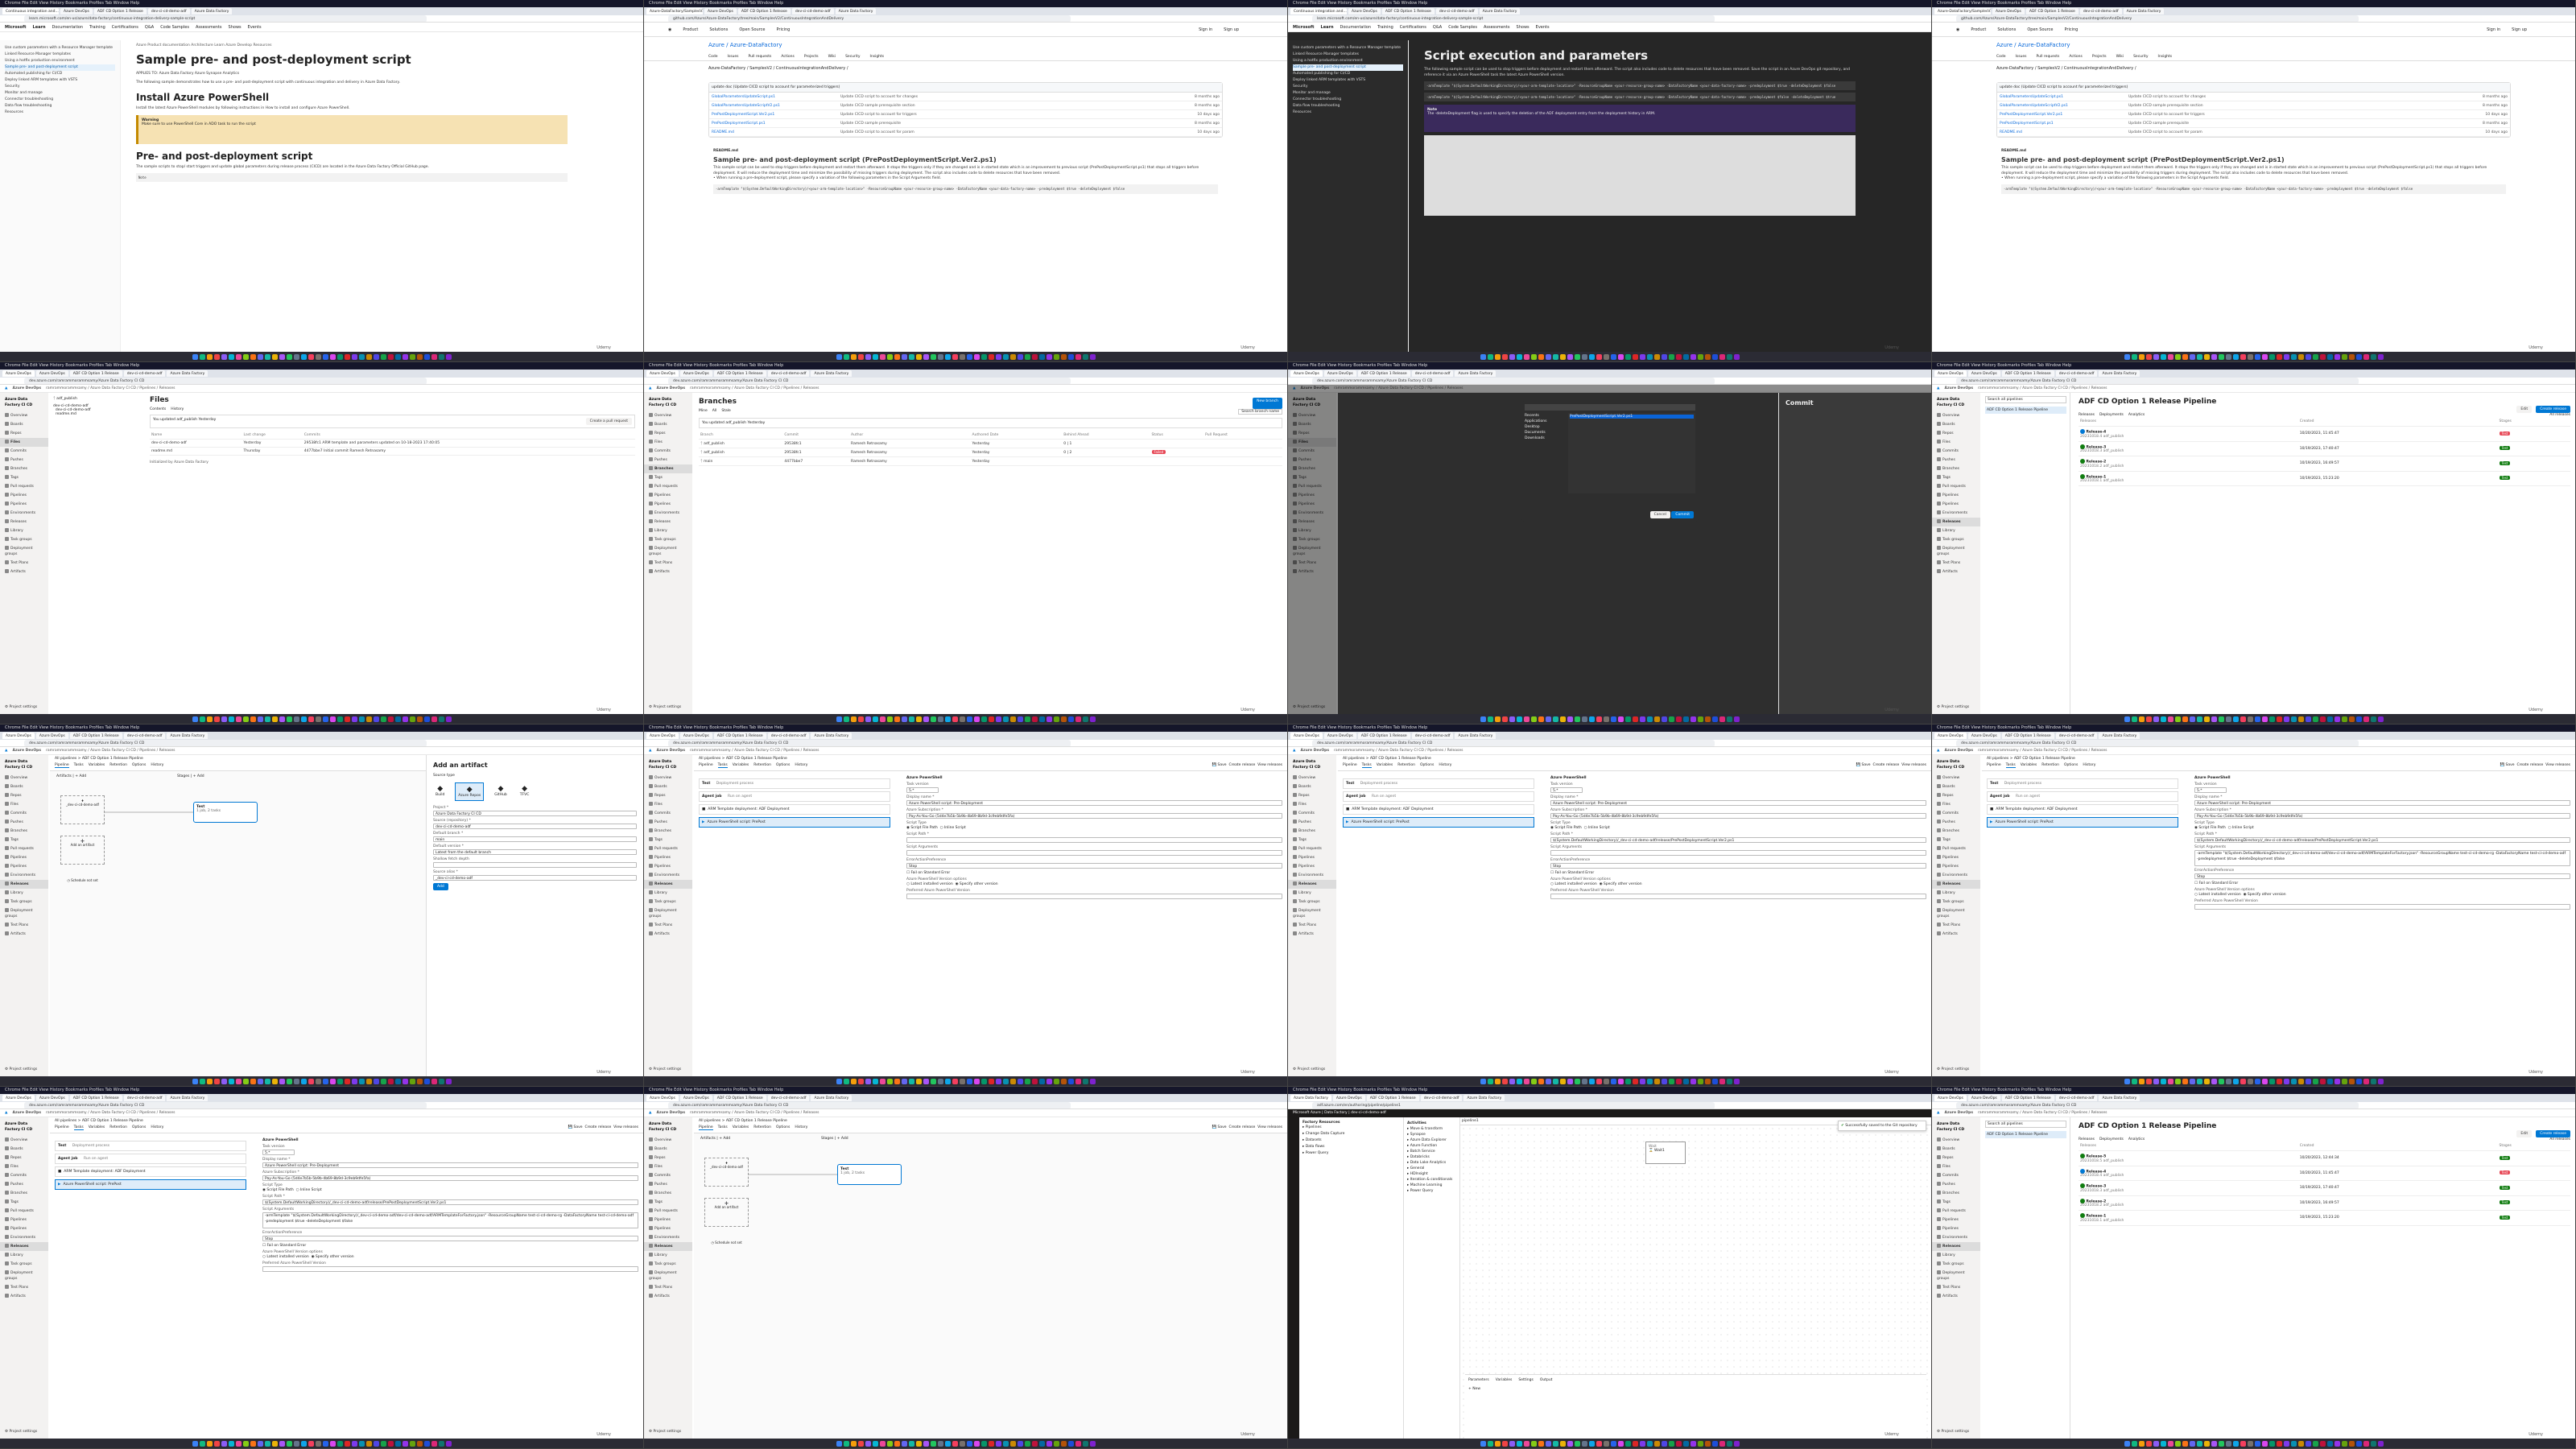  I want to click on doc-nav-item: Monitor and manage, so click(60, 93).